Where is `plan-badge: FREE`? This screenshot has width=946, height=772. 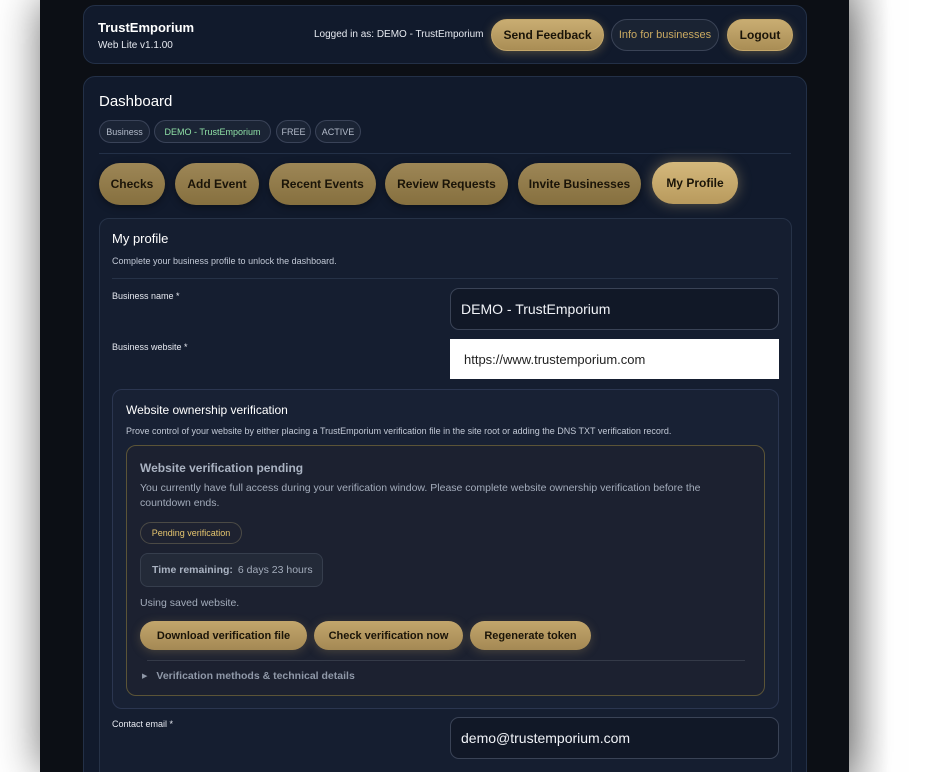
plan-badge: FREE is located at coordinates (293, 131).